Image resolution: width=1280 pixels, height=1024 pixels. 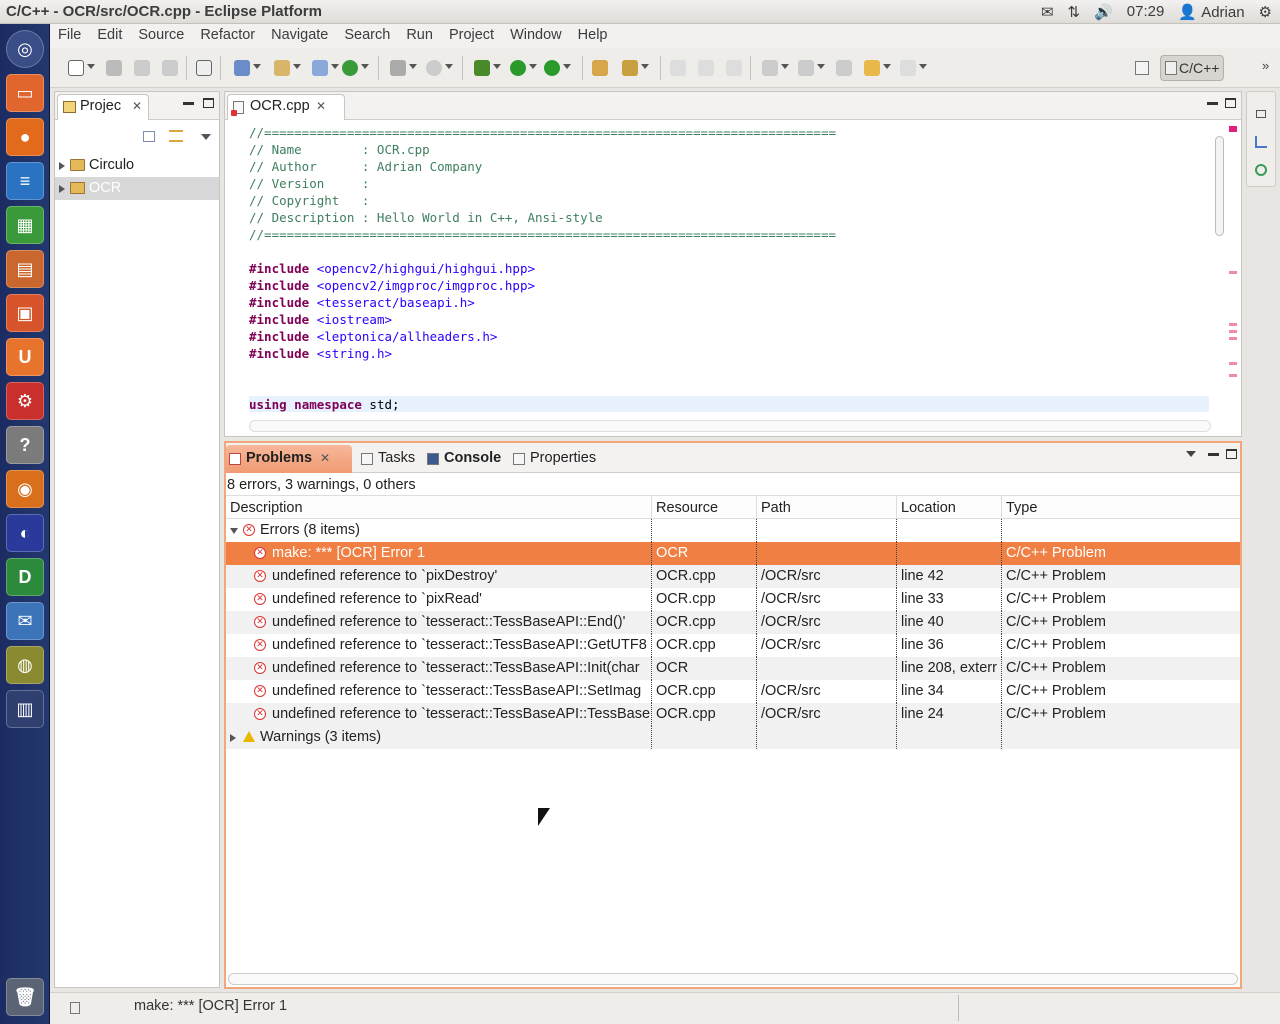 I want to click on column-description: Description, so click(x=439, y=507).